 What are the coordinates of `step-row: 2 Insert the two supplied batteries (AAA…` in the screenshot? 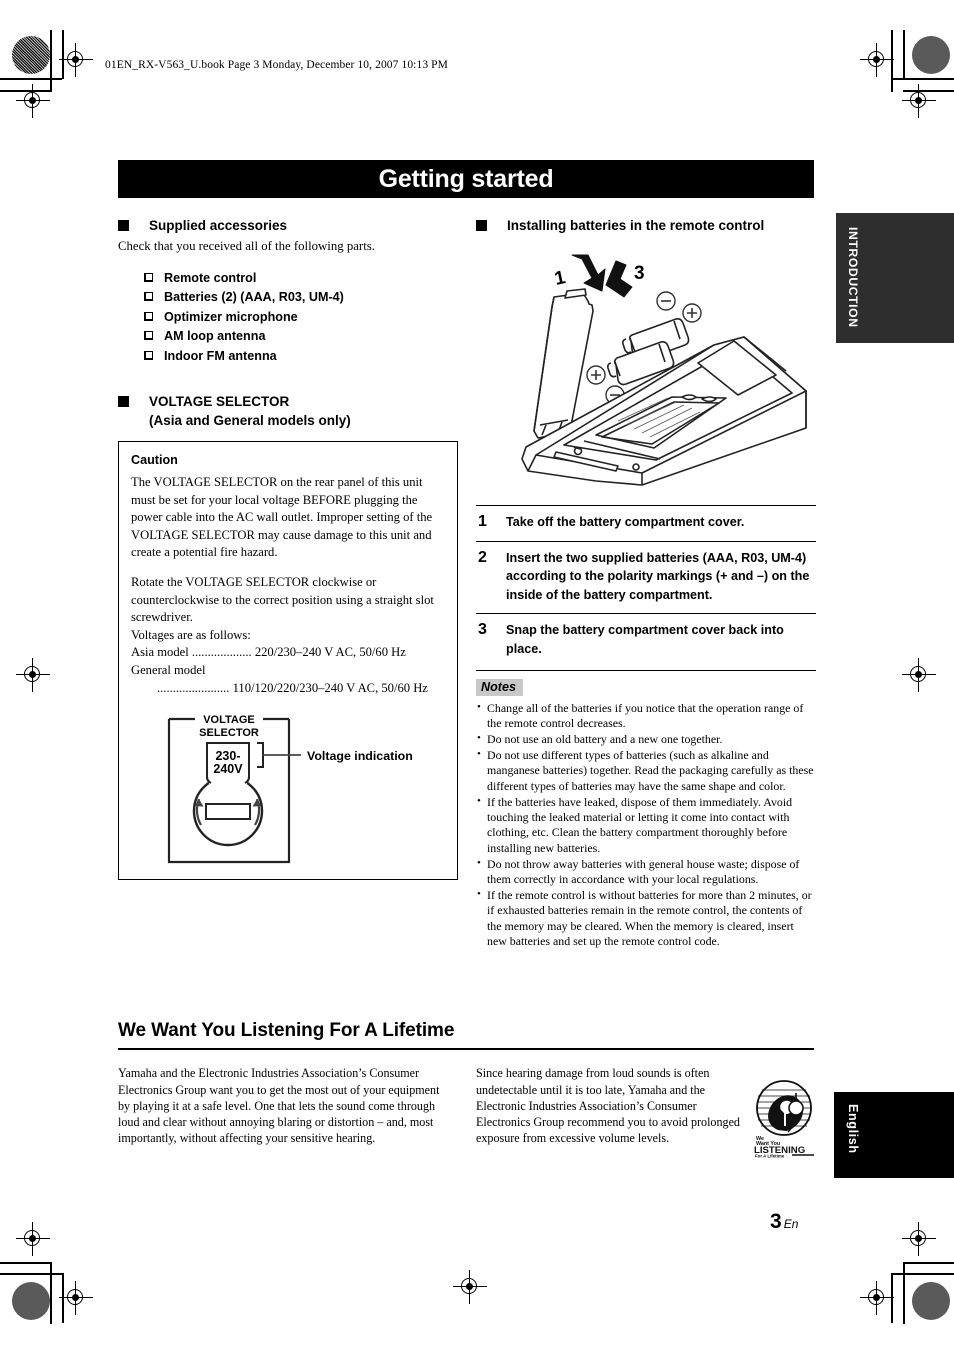 It's located at (646, 577).